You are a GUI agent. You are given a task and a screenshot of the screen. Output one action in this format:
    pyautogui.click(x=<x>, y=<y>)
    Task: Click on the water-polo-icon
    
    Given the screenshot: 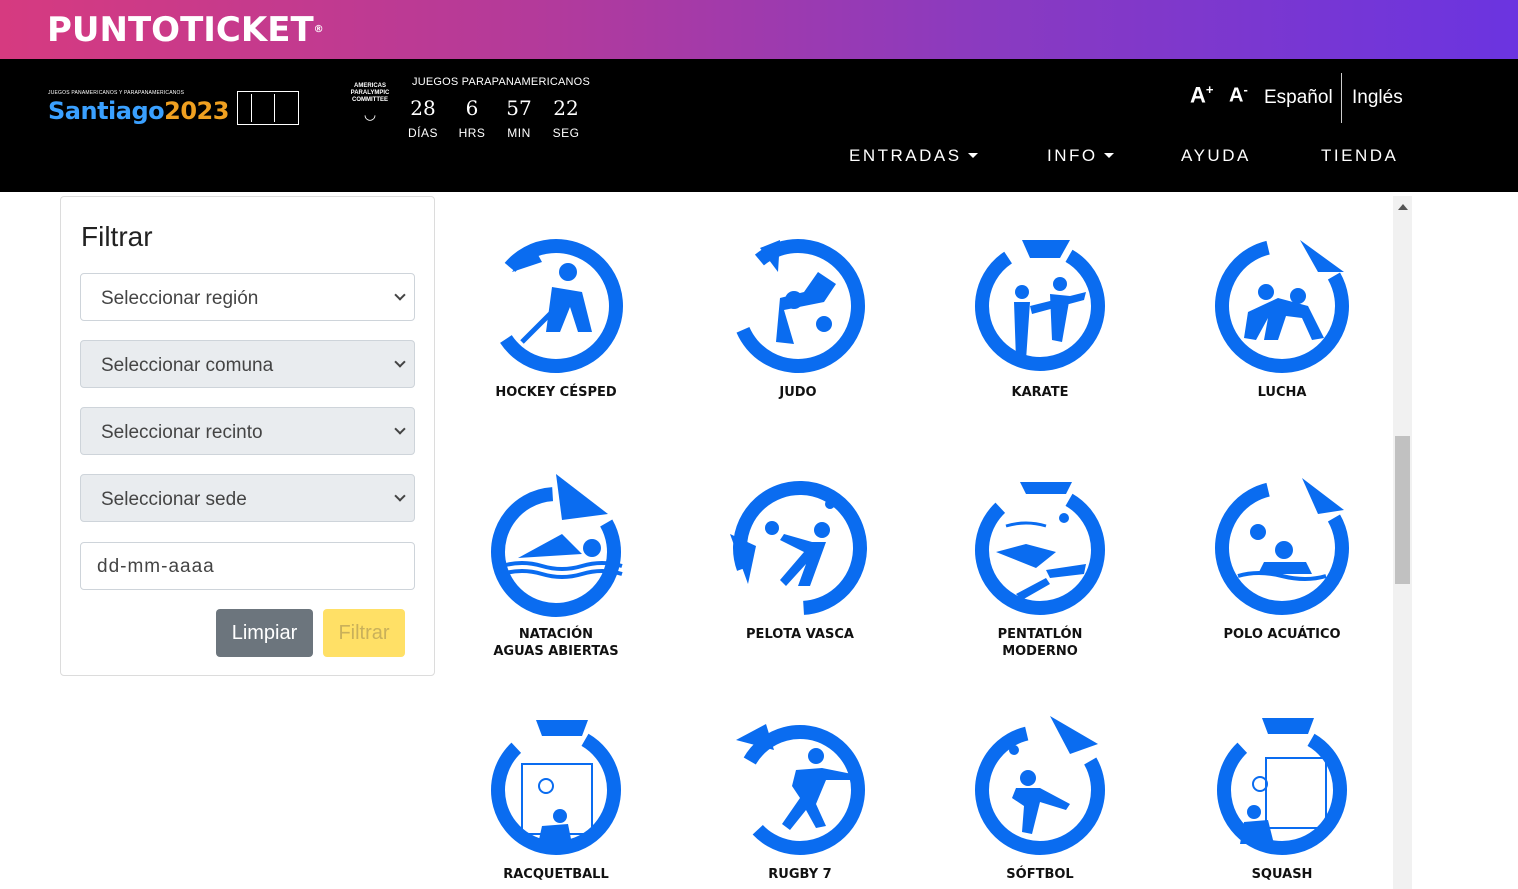 What is the action you would take?
    pyautogui.click(x=1282, y=546)
    